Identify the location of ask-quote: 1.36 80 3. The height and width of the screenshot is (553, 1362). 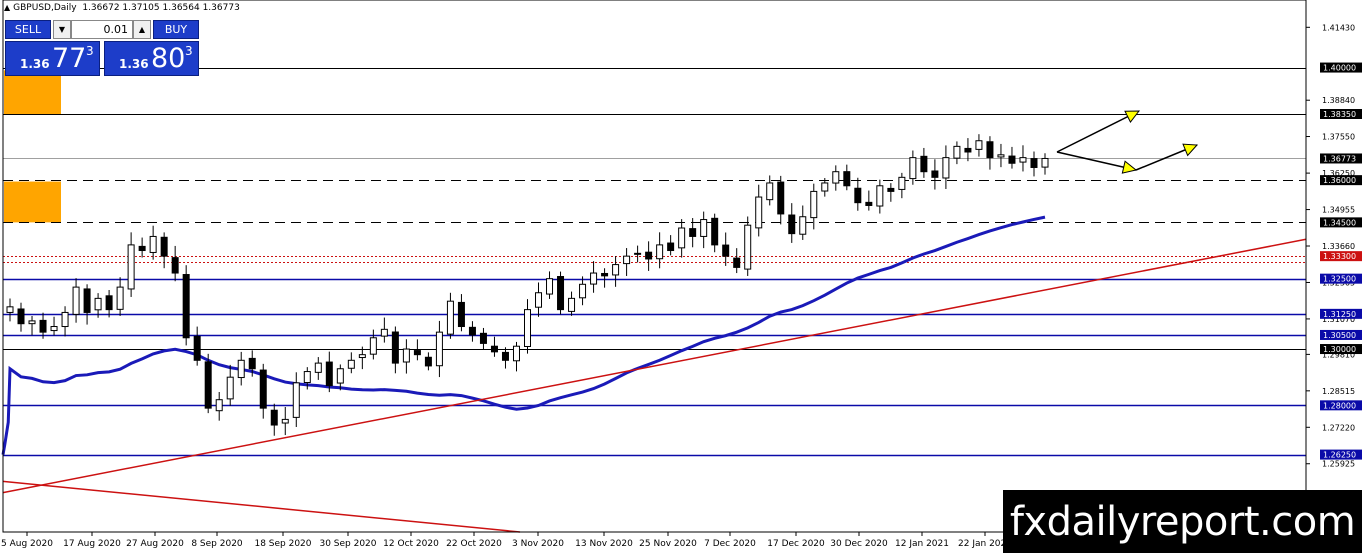
(151, 58).